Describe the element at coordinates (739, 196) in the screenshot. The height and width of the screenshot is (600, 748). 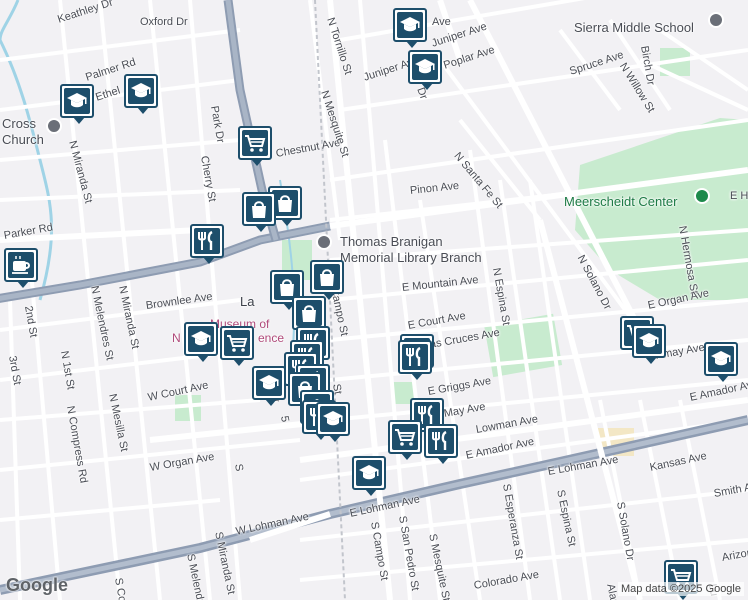
I see `street-label: E H` at that location.